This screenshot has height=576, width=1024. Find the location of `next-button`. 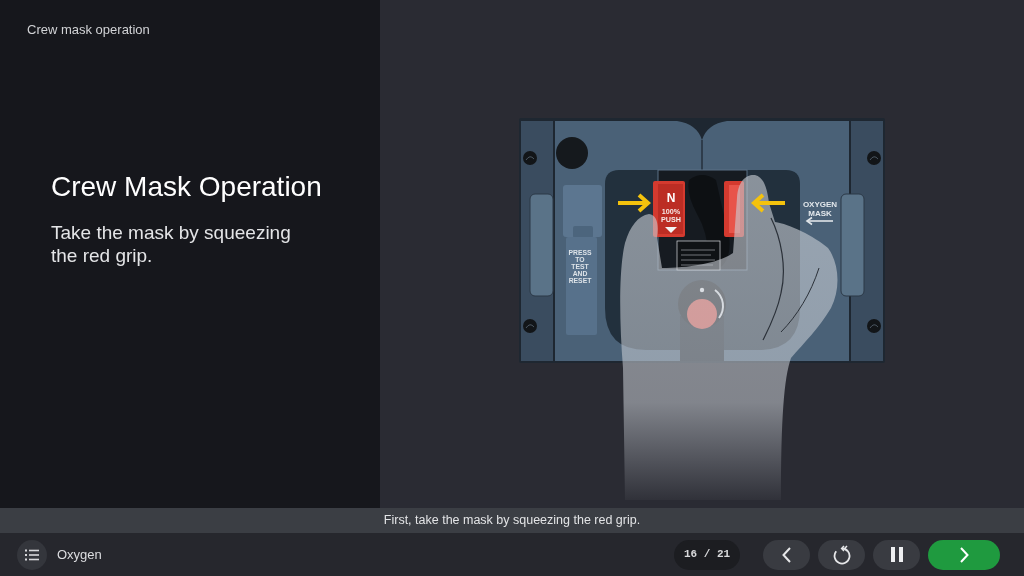

next-button is located at coordinates (964, 554).